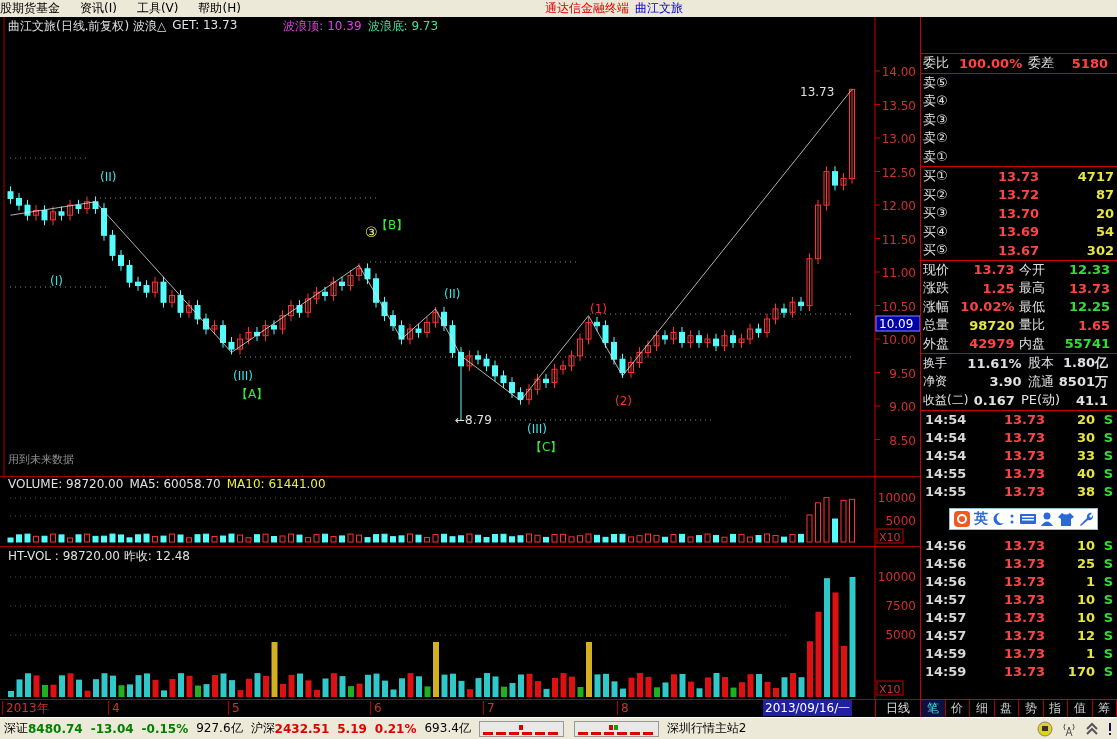  I want to click on ask-label: 卖②, so click(936, 138).